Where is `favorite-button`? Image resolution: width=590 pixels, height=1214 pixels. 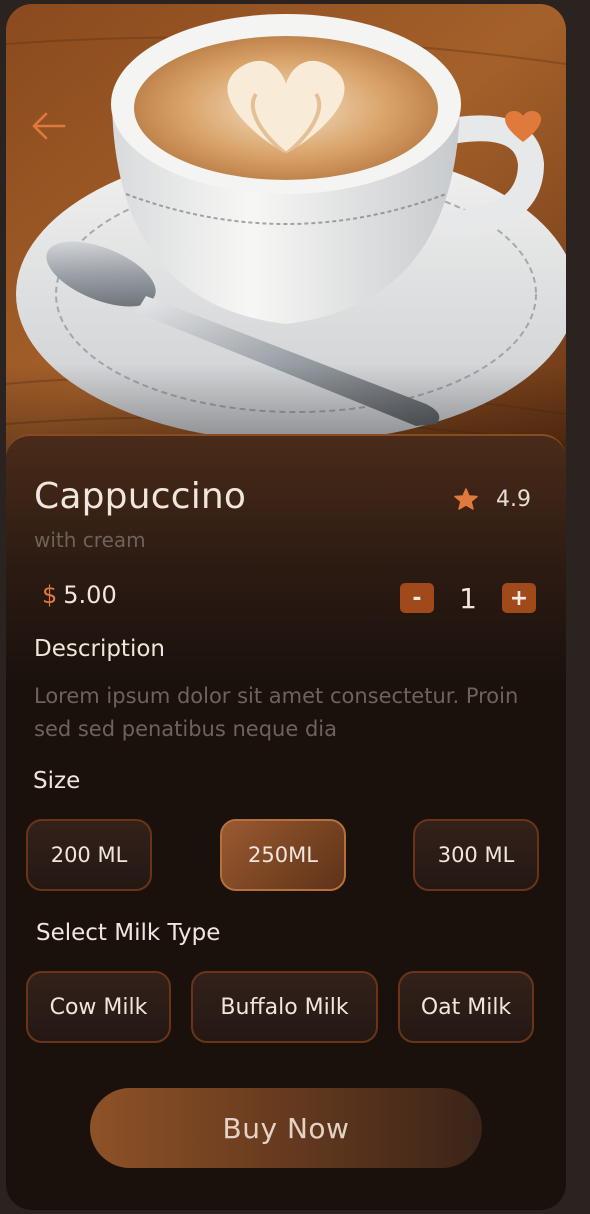 favorite-button is located at coordinates (523, 127).